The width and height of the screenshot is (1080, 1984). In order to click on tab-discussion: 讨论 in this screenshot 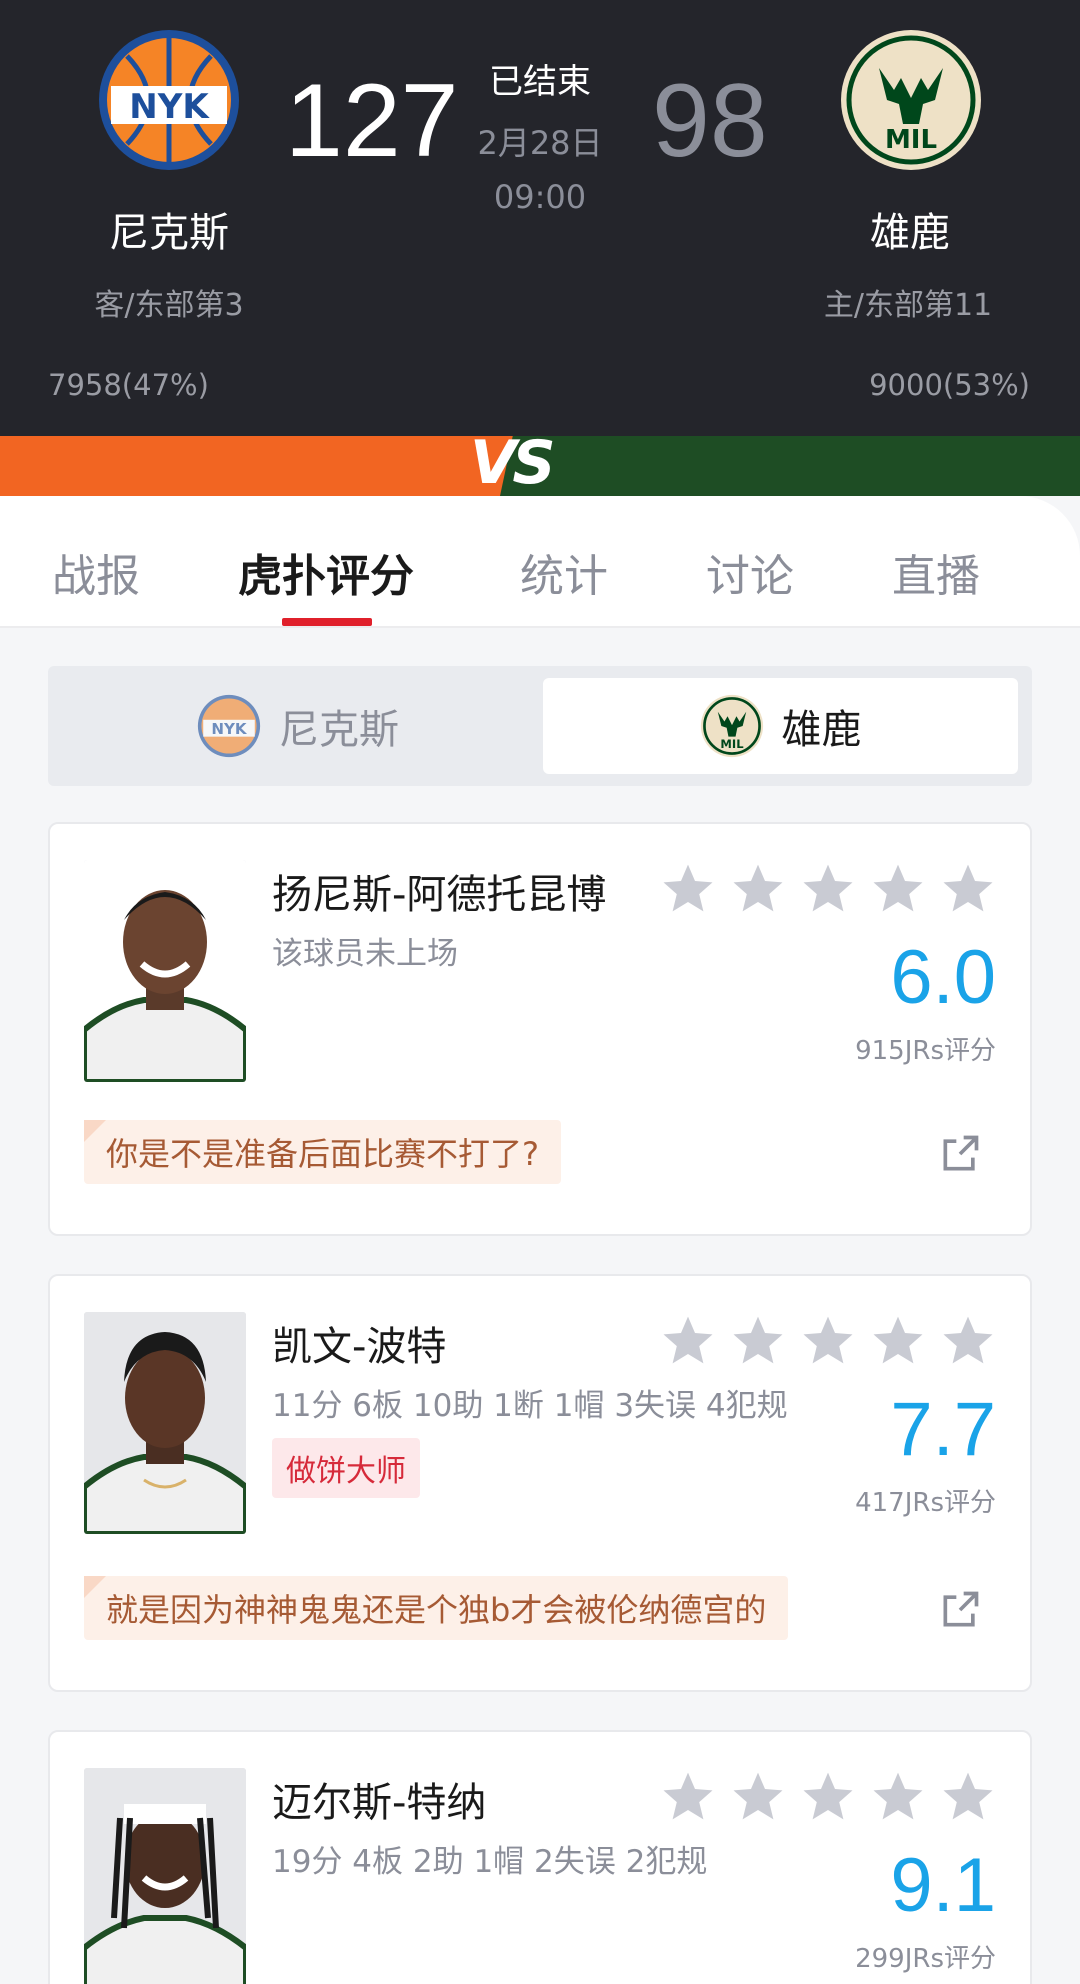, I will do `click(750, 572)`.